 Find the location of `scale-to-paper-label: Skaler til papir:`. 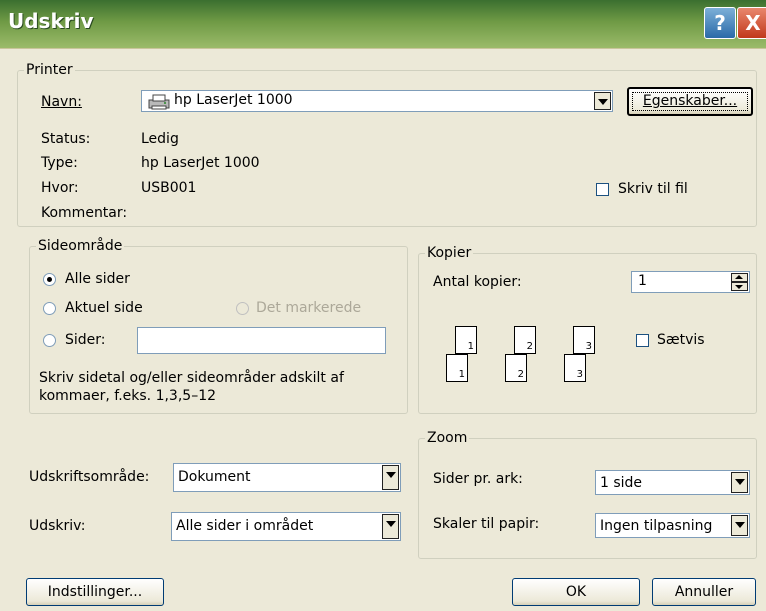

scale-to-paper-label: Skaler til papir: is located at coordinates (486, 524).